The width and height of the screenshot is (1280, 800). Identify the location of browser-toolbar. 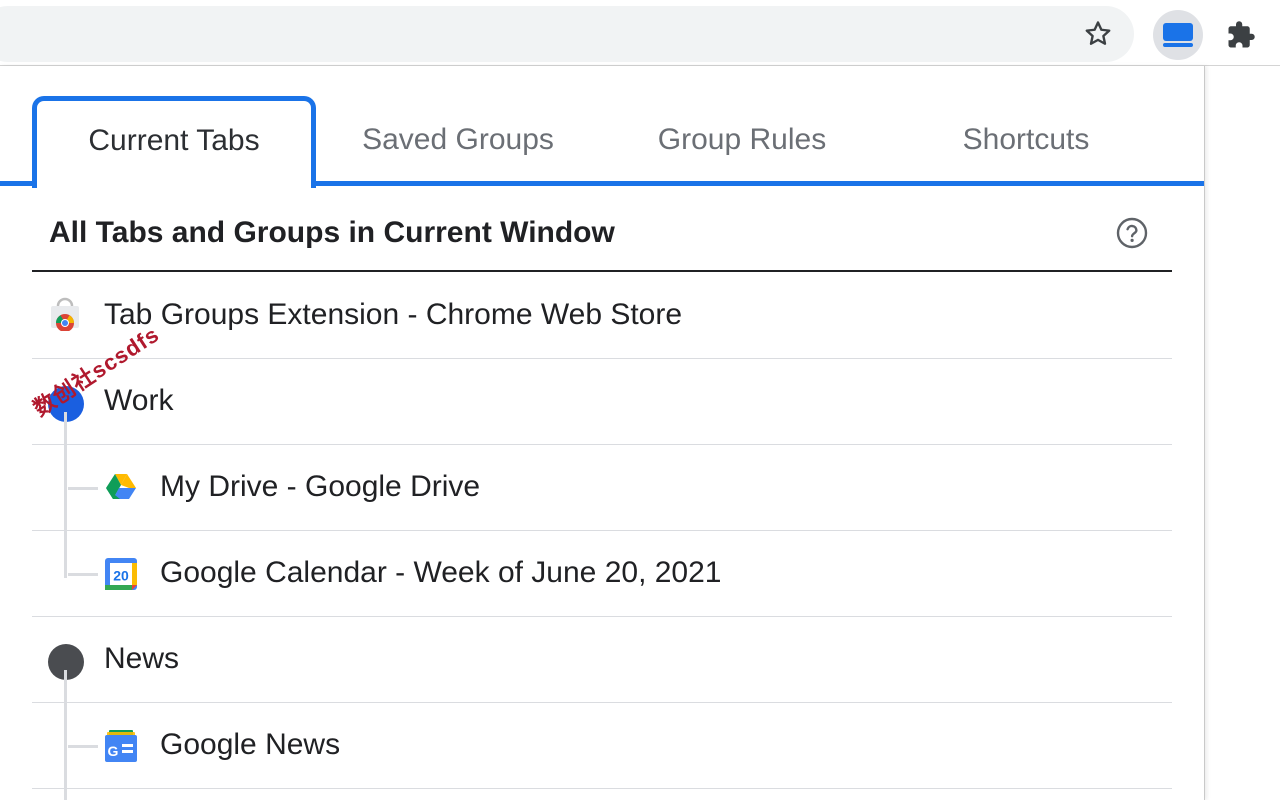
(640, 33).